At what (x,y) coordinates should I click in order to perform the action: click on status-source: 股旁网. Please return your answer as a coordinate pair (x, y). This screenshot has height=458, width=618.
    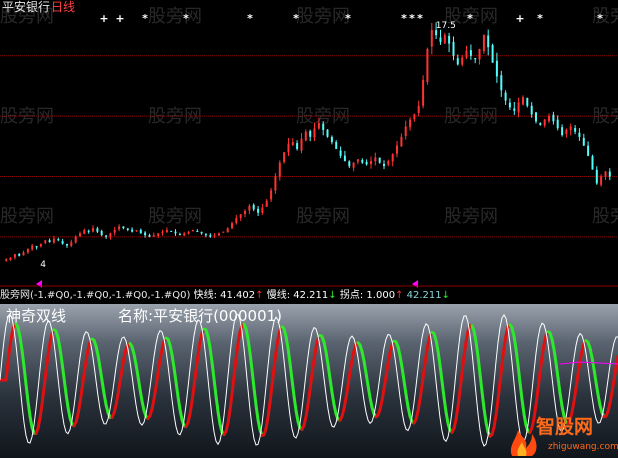
    Looking at the image, I should click on (15, 295).